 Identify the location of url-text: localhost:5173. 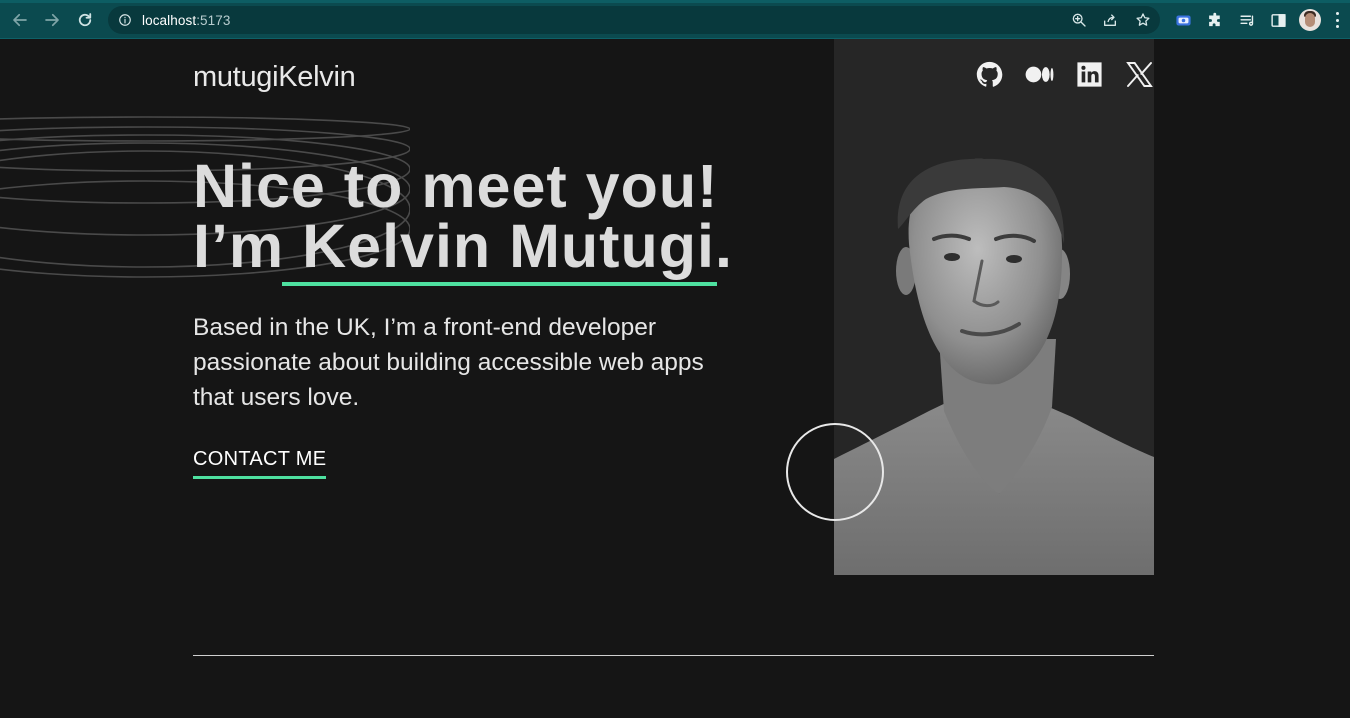
(186, 20).